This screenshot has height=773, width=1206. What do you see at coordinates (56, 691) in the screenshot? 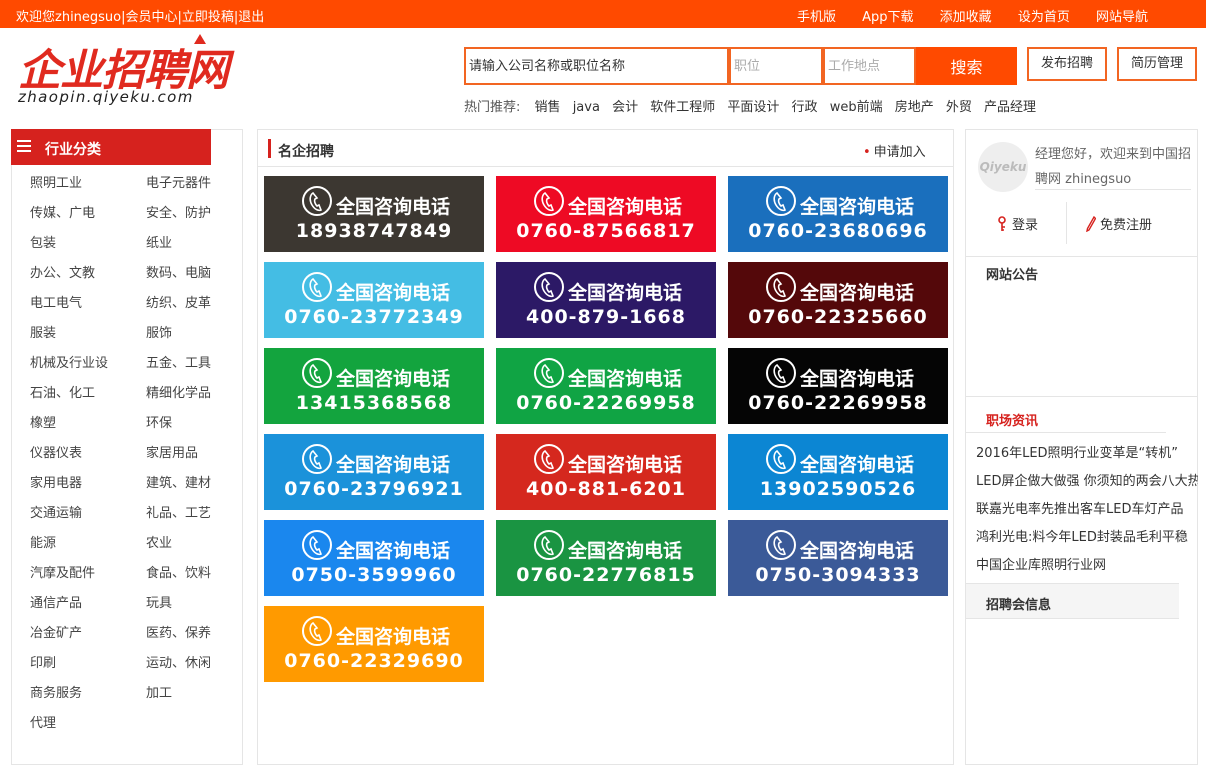
I see `category-item: 商务服务` at bounding box center [56, 691].